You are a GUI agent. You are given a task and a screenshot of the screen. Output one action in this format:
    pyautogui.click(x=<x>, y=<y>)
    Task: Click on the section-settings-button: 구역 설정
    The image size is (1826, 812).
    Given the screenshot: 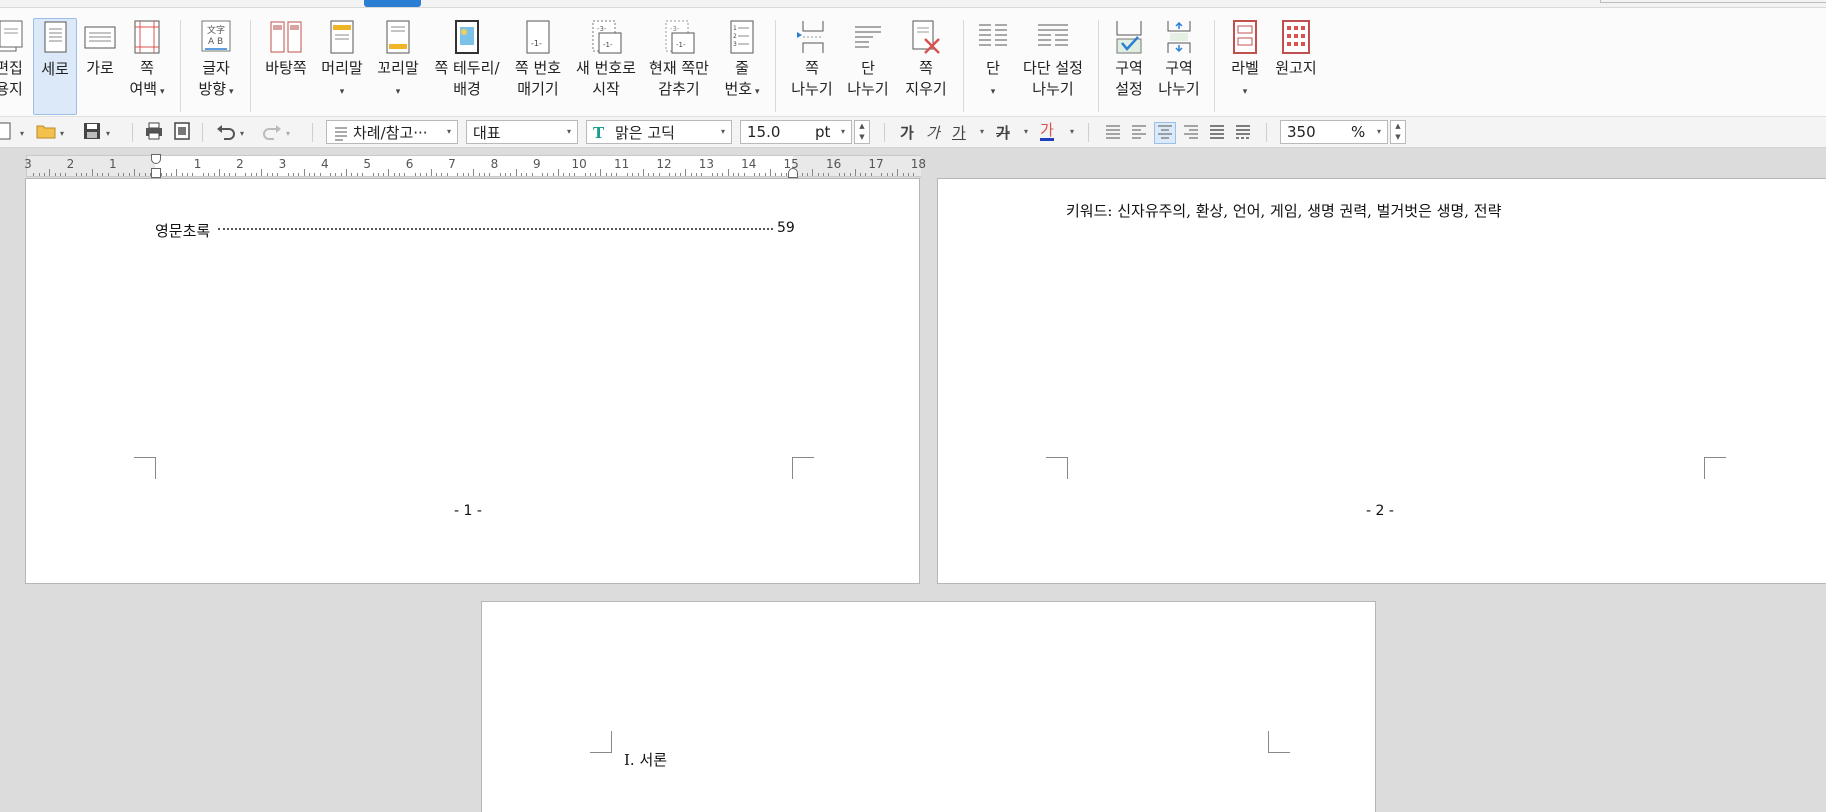 What is the action you would take?
    pyautogui.click(x=1129, y=66)
    